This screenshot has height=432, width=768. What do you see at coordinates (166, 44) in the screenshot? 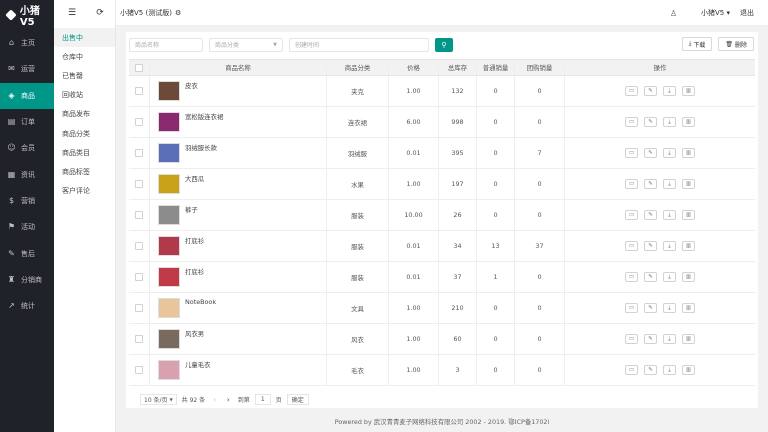
I see `product-name-input: 商品名称` at bounding box center [166, 44].